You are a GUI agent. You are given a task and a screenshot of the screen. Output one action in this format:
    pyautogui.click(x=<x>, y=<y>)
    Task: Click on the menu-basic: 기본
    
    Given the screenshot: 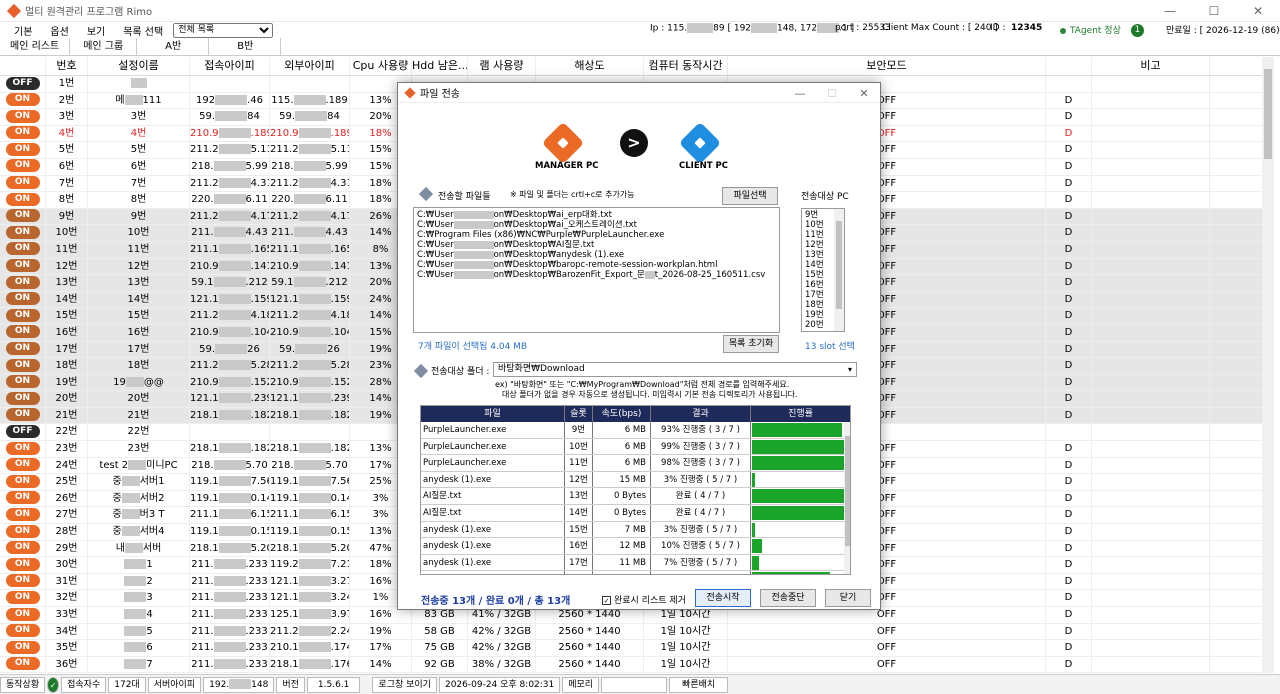 What is the action you would take?
    pyautogui.click(x=23, y=30)
    